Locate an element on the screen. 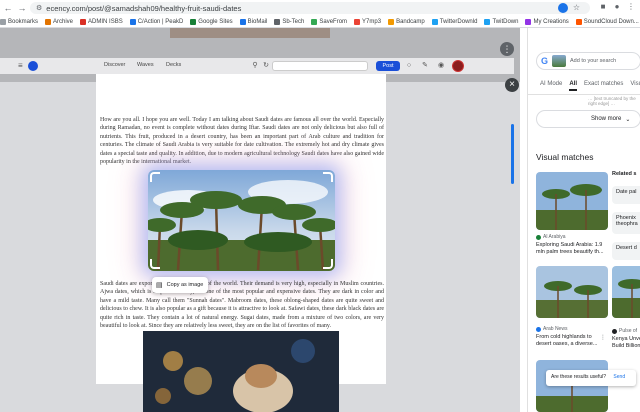 The height and width of the screenshot is (412, 640). tab-visual: Visual is located at coordinates (635, 86).